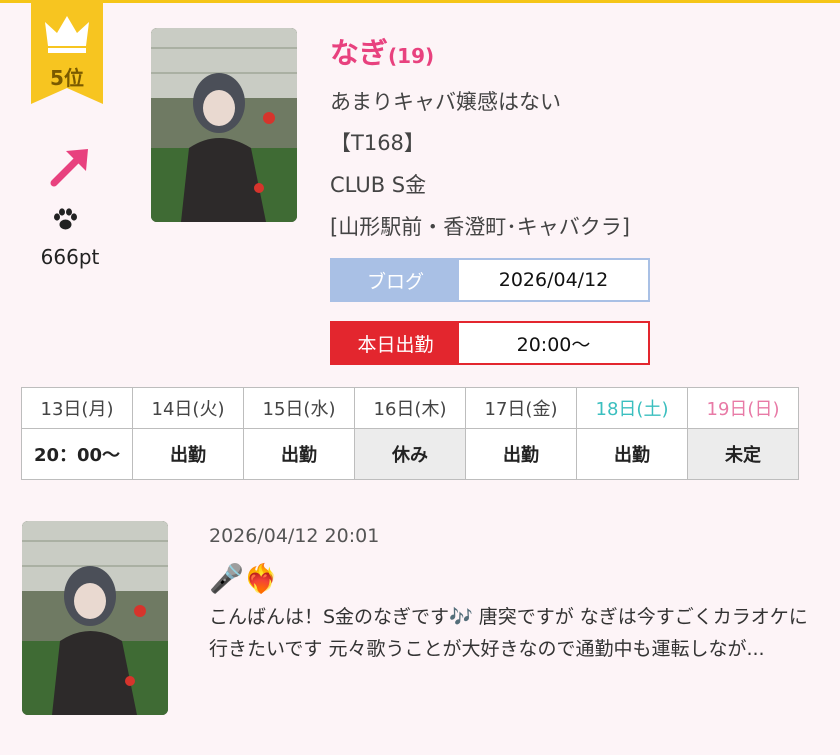 The height and width of the screenshot is (755, 840). I want to click on schedule-value-undecided: 未定, so click(743, 454).